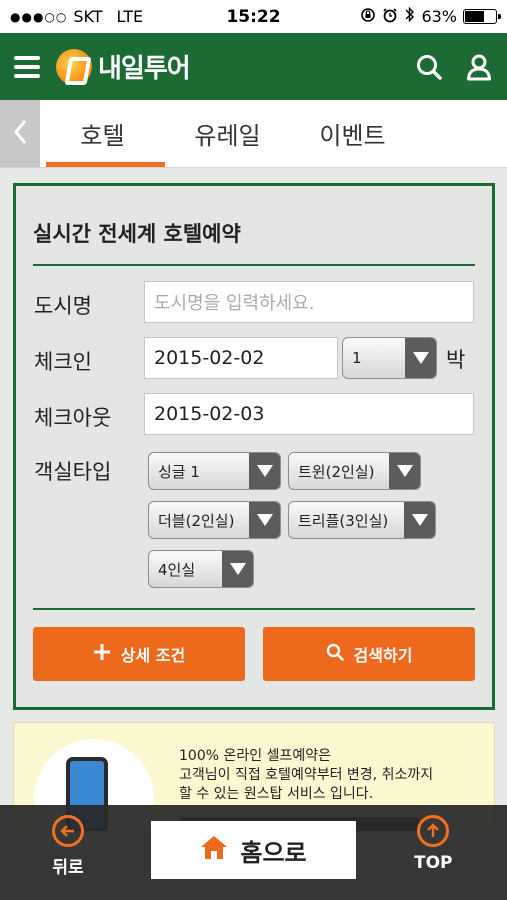 Image resolution: width=507 pixels, height=900 pixels. What do you see at coordinates (389, 358) in the screenshot?
I see `nights-select: 1` at bounding box center [389, 358].